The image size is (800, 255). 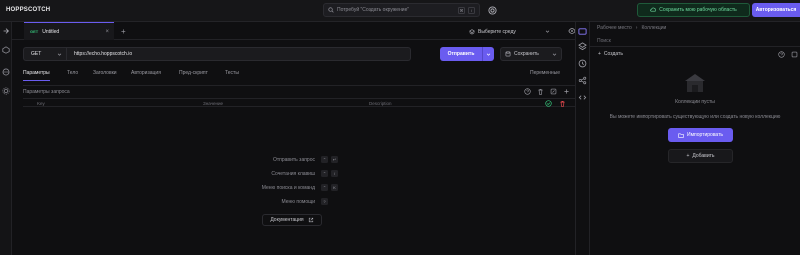 What do you see at coordinates (695, 46) in the screenshot?
I see `divider` at bounding box center [695, 46].